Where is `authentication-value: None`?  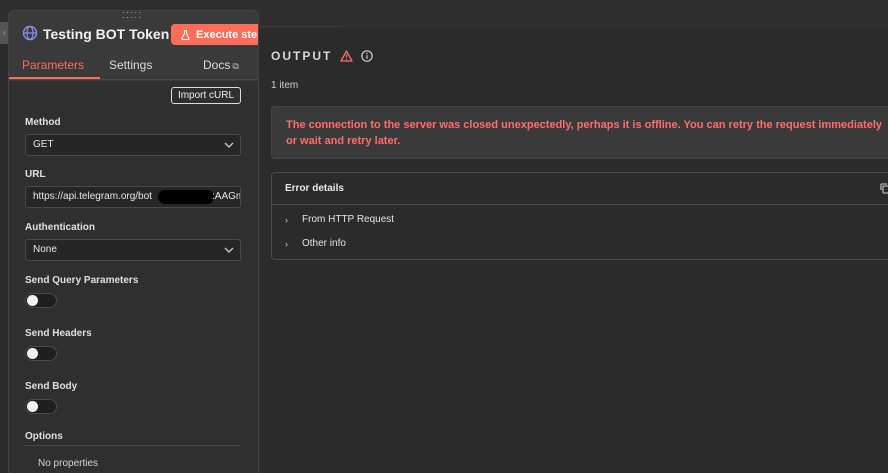
authentication-value: None is located at coordinates (45, 249).